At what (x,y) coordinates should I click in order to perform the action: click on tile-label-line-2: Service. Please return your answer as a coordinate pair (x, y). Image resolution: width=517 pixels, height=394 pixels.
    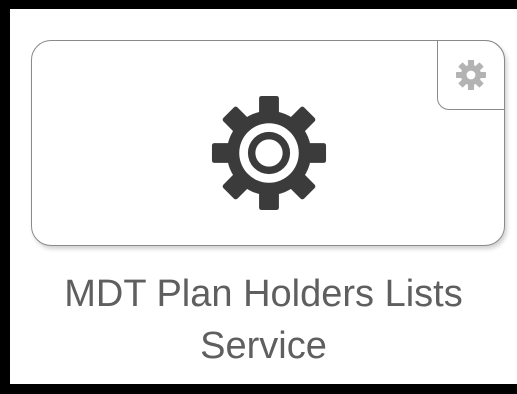
    Looking at the image, I should click on (263, 346).